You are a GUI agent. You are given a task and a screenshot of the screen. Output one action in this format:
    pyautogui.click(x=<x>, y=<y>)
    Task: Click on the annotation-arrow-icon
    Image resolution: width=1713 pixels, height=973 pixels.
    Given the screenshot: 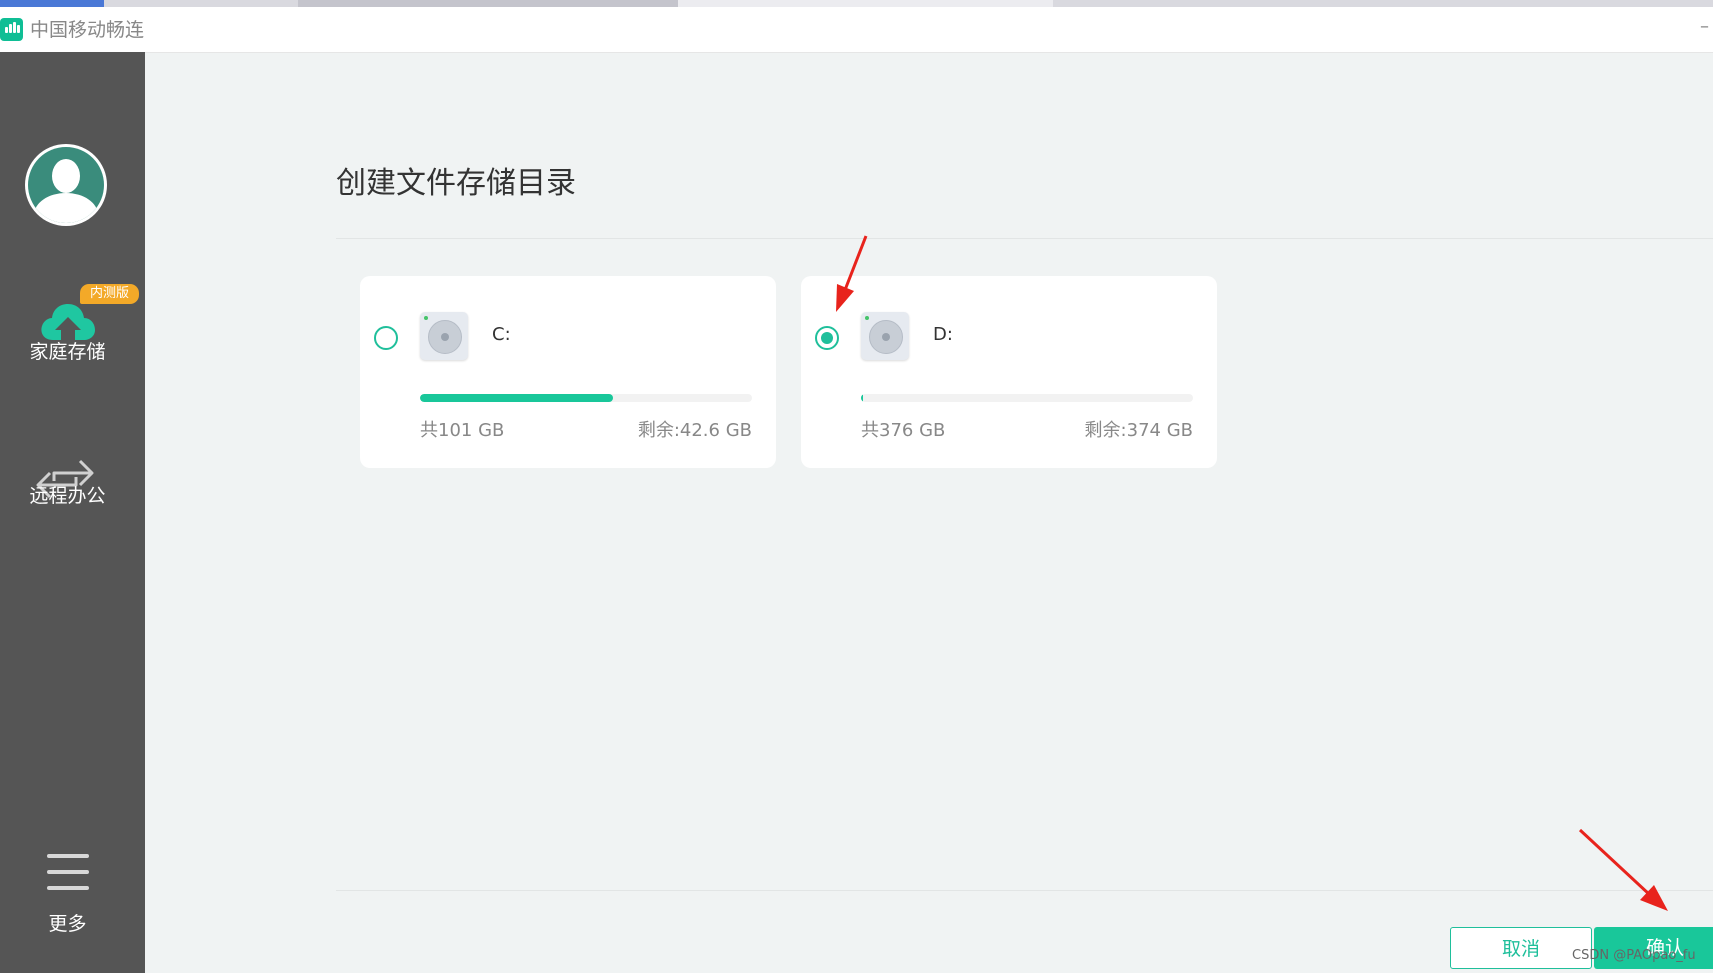 What is the action you would take?
    pyautogui.click(x=1623, y=869)
    